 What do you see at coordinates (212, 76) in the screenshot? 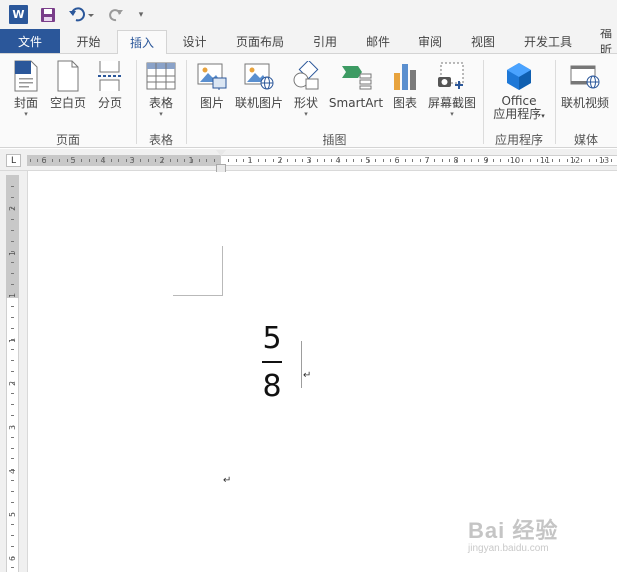
I see `picture-icon` at bounding box center [212, 76].